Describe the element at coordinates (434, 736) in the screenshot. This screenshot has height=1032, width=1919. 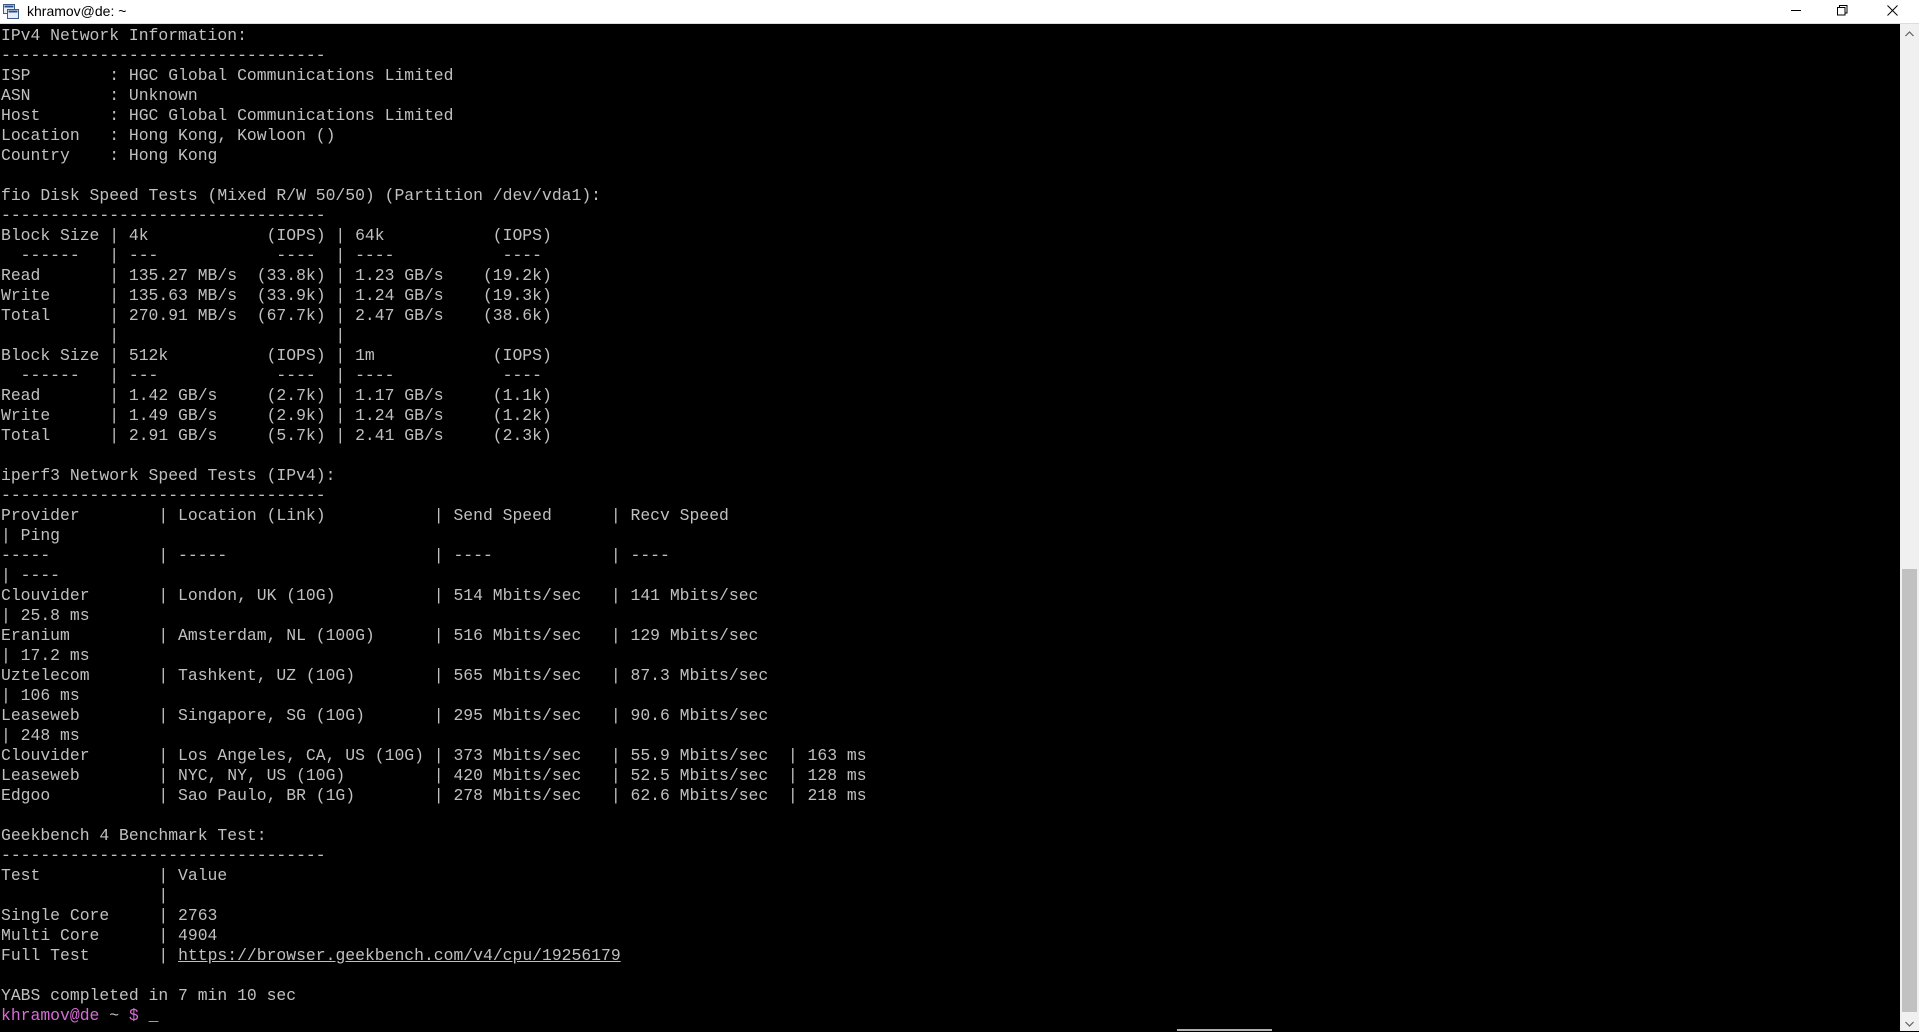
I see `terminal-line: | 248 ms` at that location.